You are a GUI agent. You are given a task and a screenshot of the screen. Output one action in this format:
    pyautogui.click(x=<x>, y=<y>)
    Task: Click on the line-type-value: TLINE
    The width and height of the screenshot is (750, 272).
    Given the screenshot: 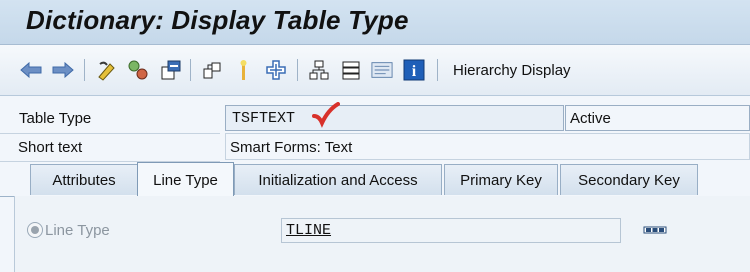 What is the action you would take?
    pyautogui.click(x=309, y=230)
    